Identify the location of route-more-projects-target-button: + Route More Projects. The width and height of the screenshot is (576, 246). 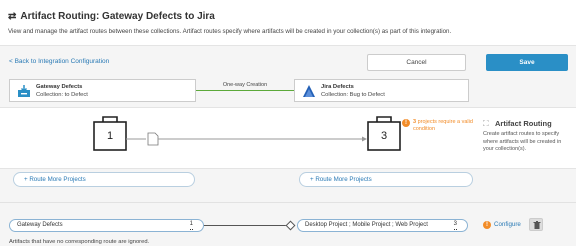
(386, 179).